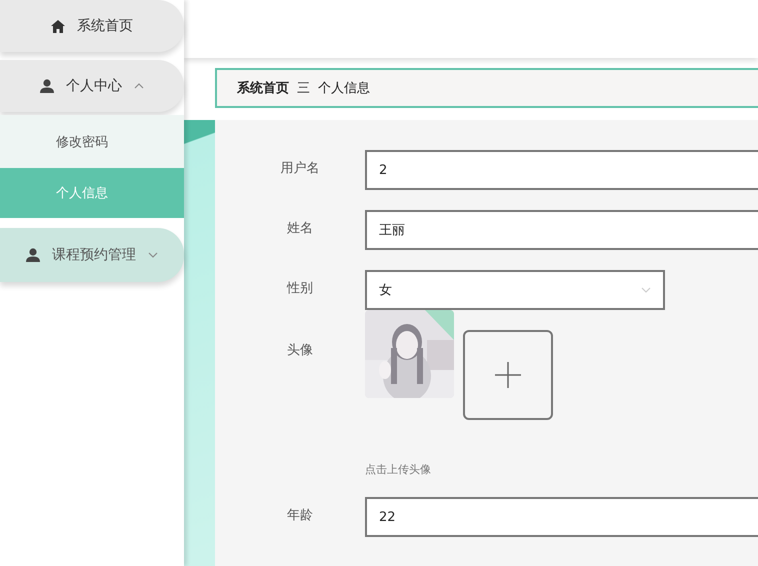 The width and height of the screenshot is (758, 566). Describe the element at coordinates (344, 88) in the screenshot. I see `breadcrumb-link: 个人信息` at that location.